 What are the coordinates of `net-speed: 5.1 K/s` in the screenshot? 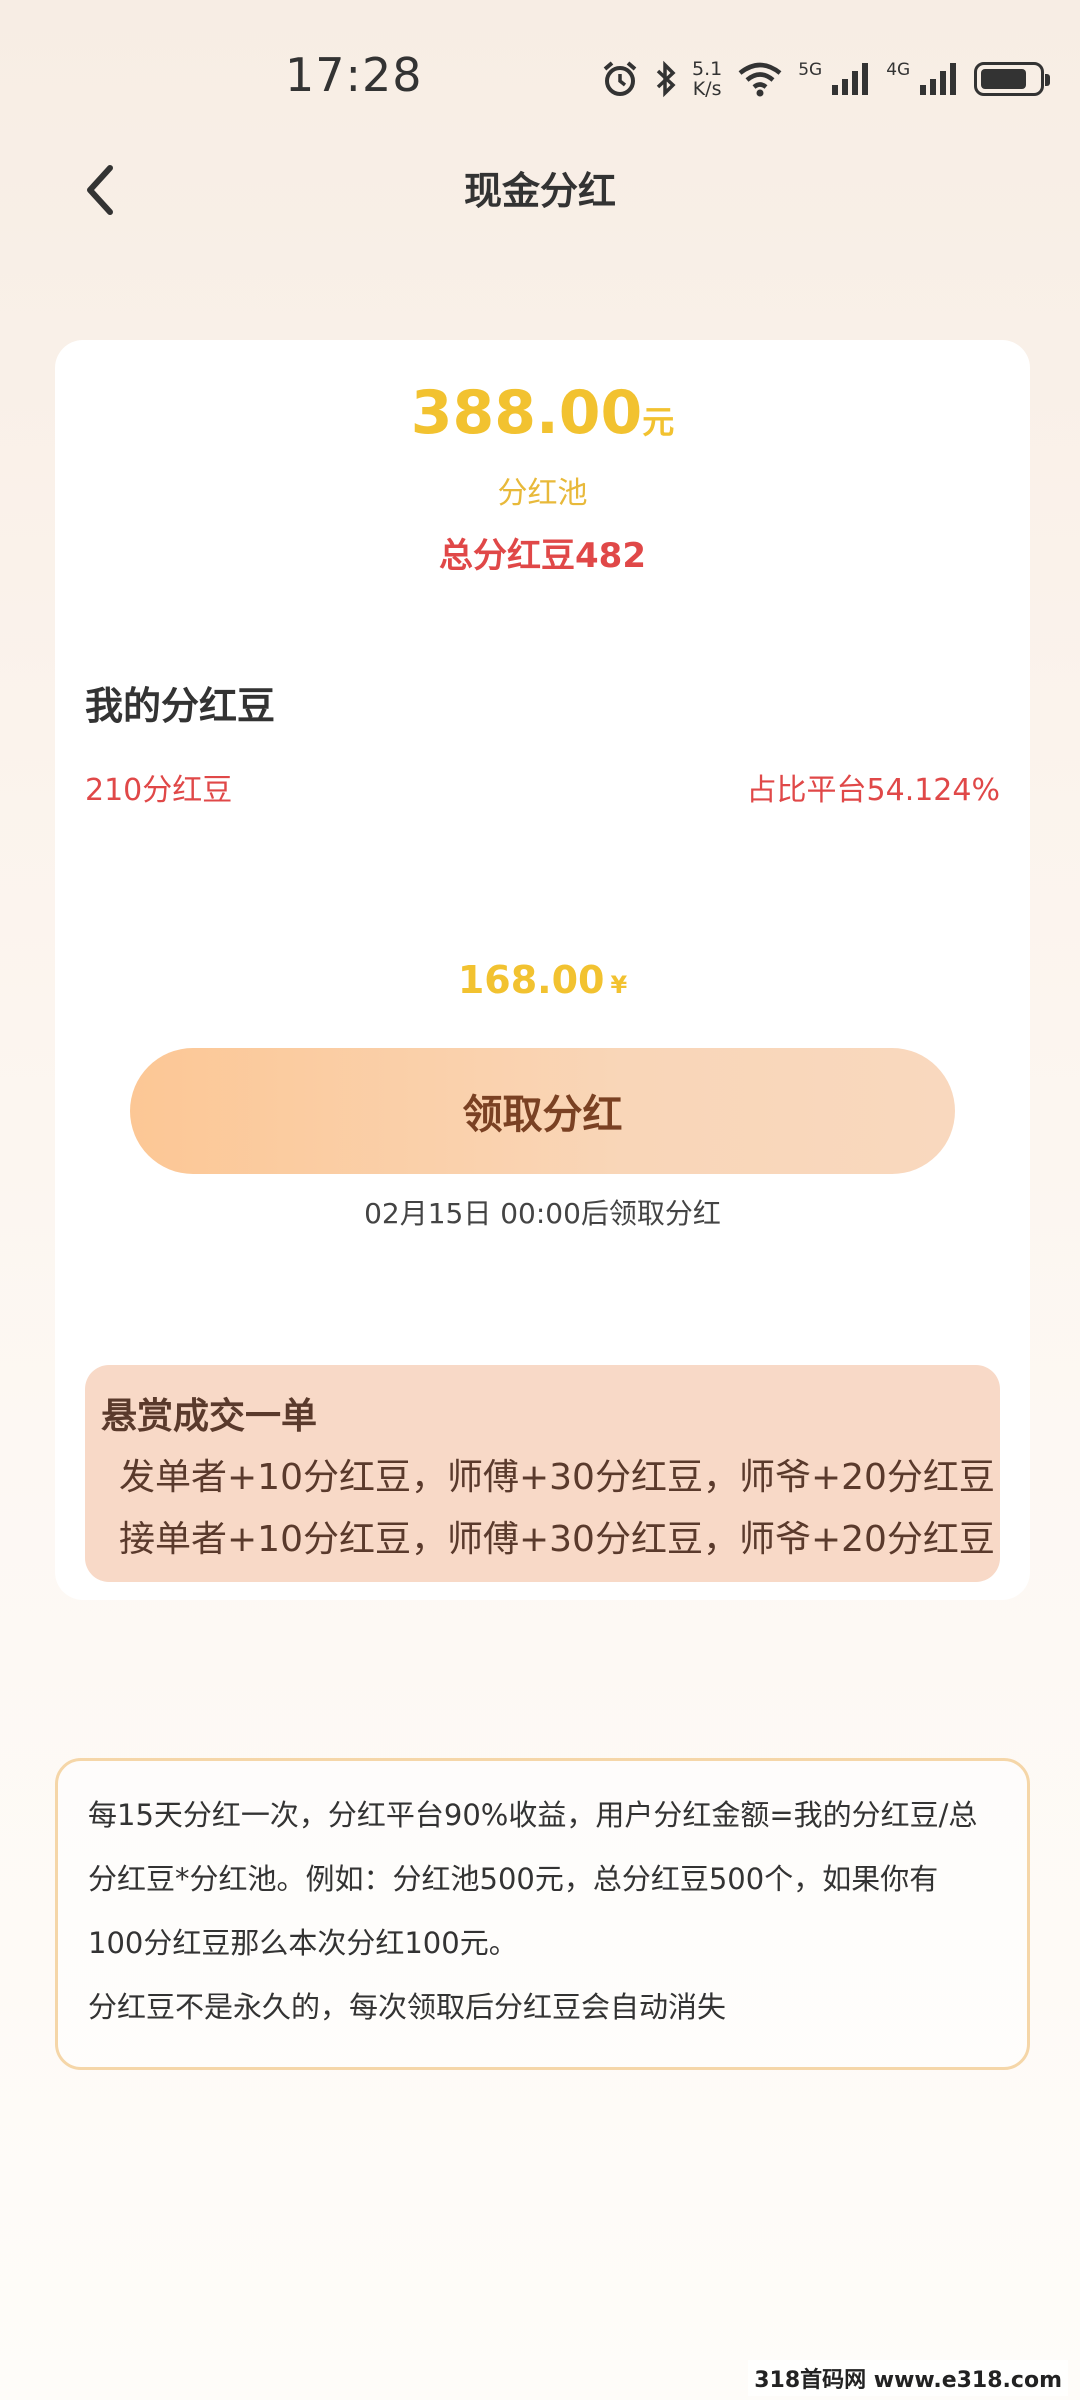 It's located at (707, 79).